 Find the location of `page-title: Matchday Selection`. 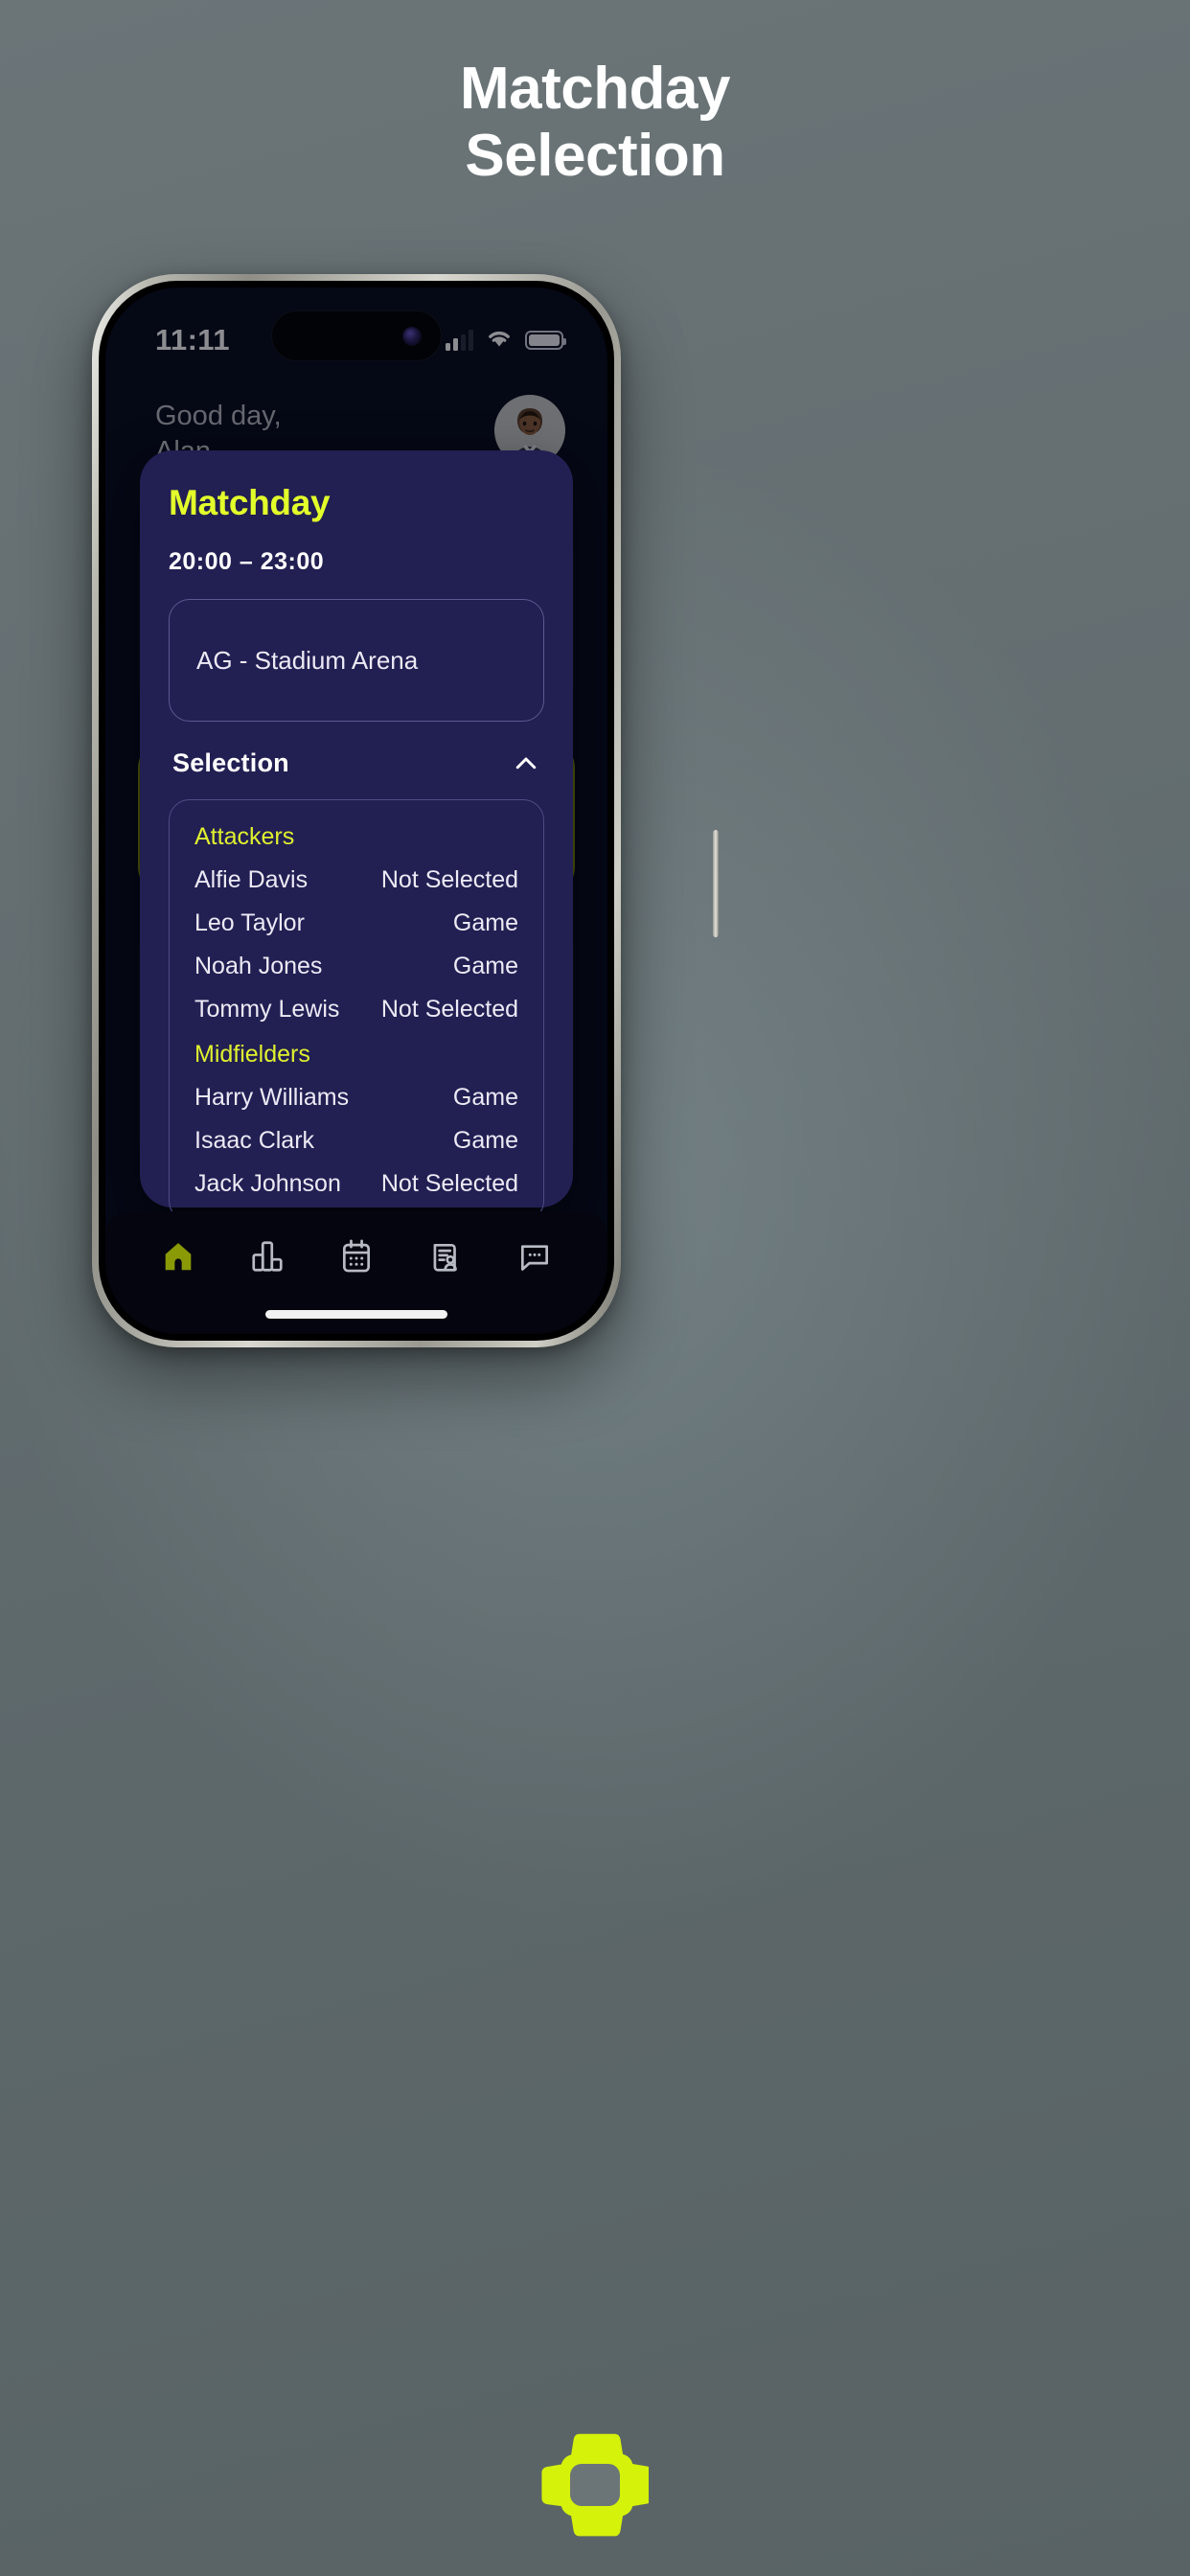

page-title: Matchday Selection is located at coordinates (595, 123).